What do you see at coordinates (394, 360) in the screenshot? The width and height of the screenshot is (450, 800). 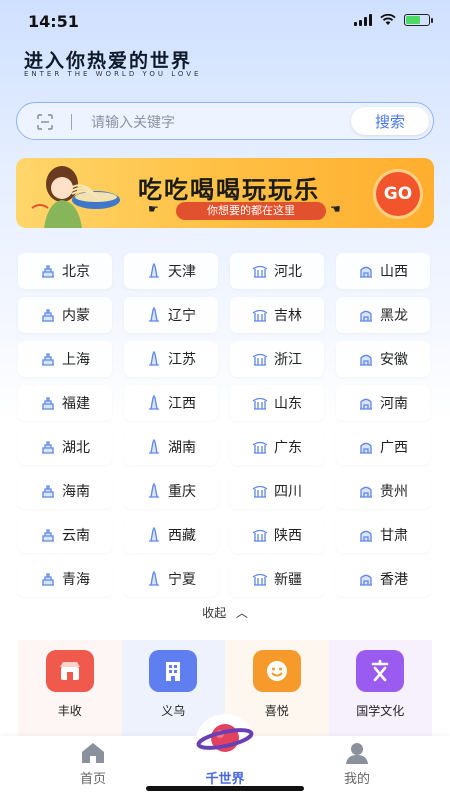 I see `province-label: 安徽` at bounding box center [394, 360].